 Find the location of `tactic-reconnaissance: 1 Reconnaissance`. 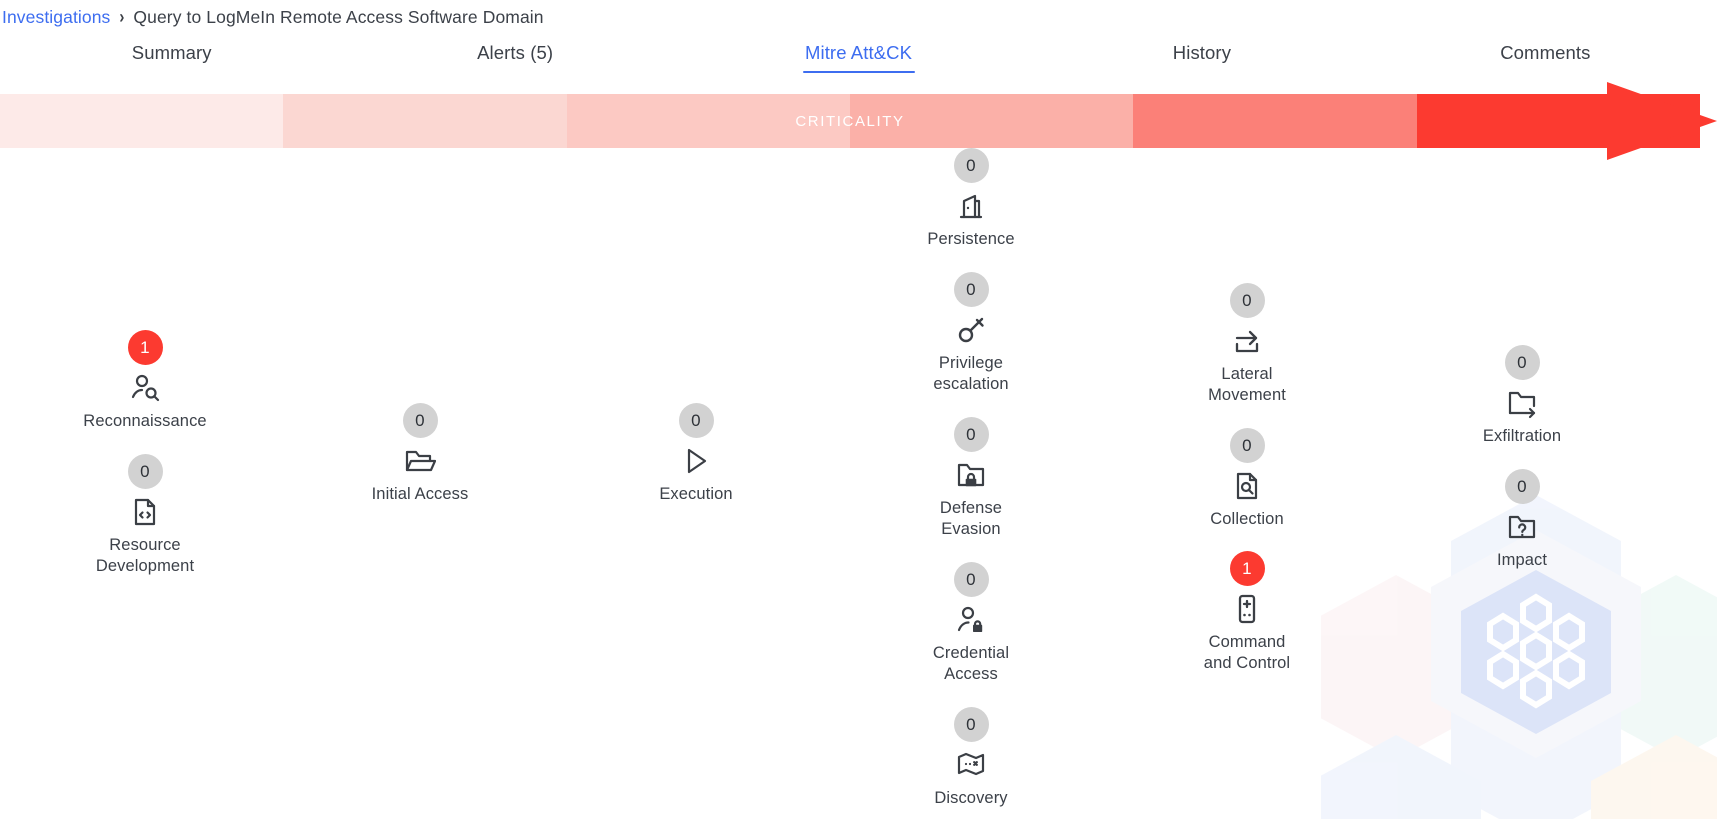

tactic-reconnaissance: 1 Reconnaissance is located at coordinates (145, 381).